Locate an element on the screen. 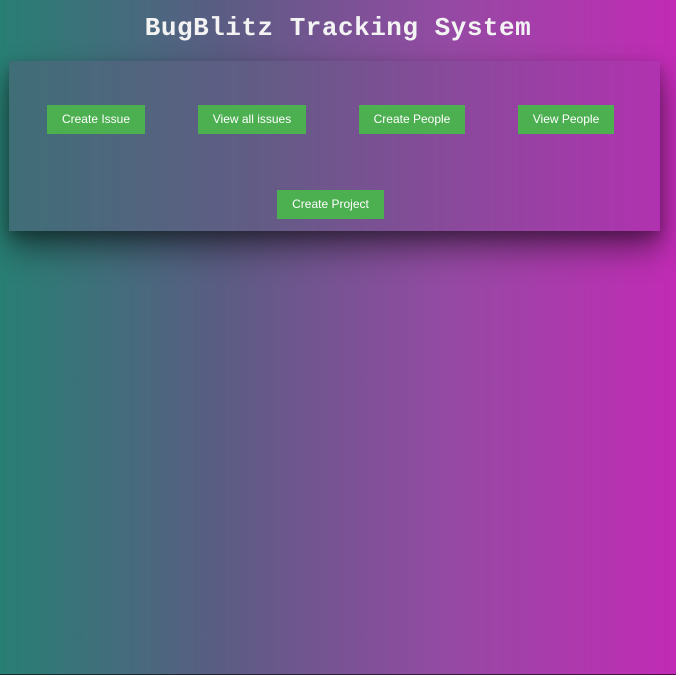 This screenshot has height=675, width=676. page-title: BugBlitz Tracking System is located at coordinates (338, 28).